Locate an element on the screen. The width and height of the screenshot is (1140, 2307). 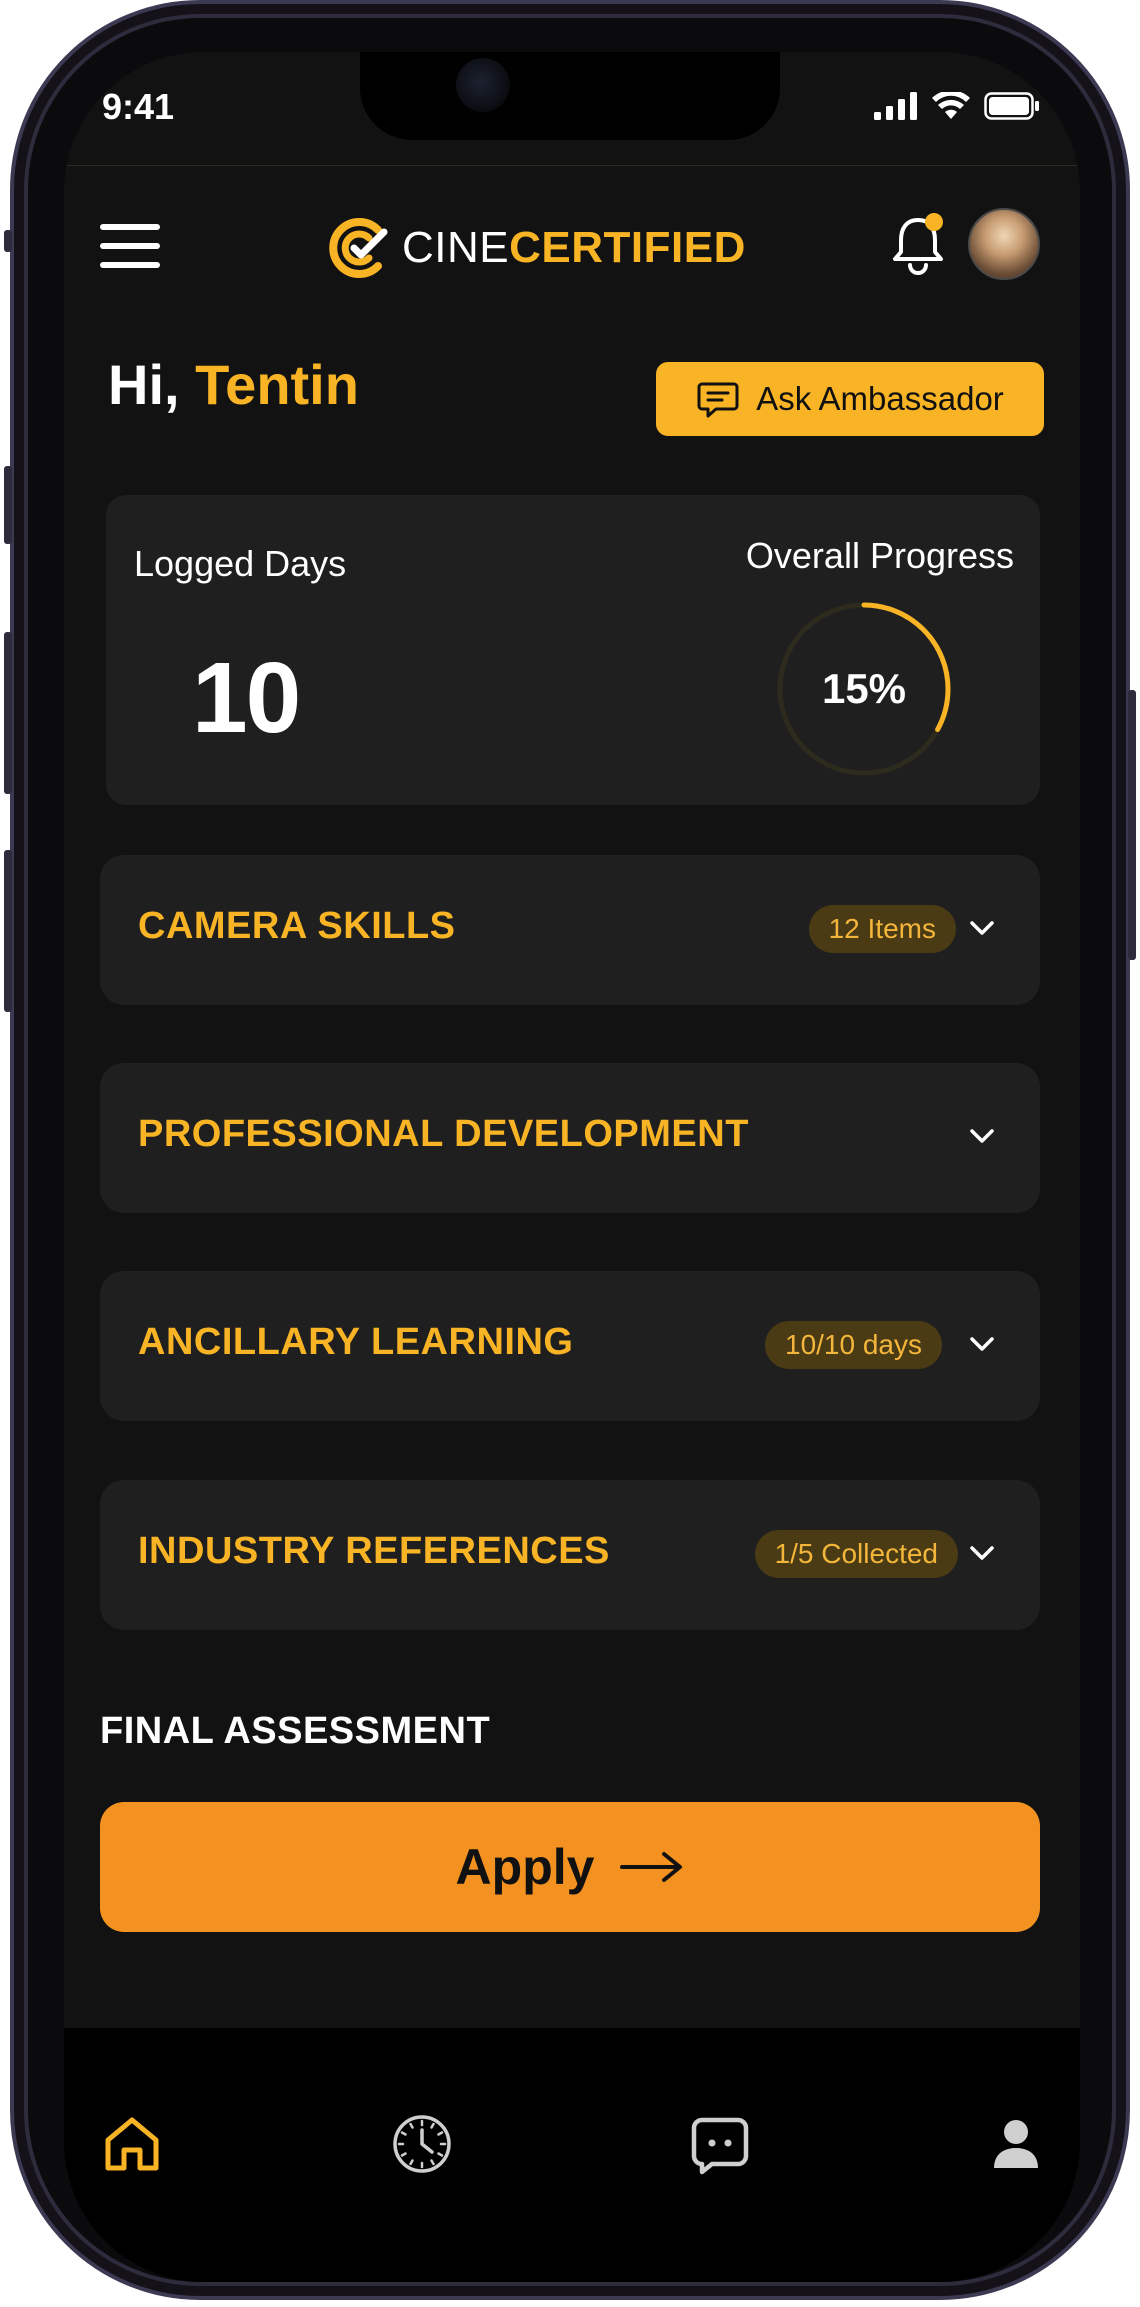
profile-icon is located at coordinates (1016, 2144).